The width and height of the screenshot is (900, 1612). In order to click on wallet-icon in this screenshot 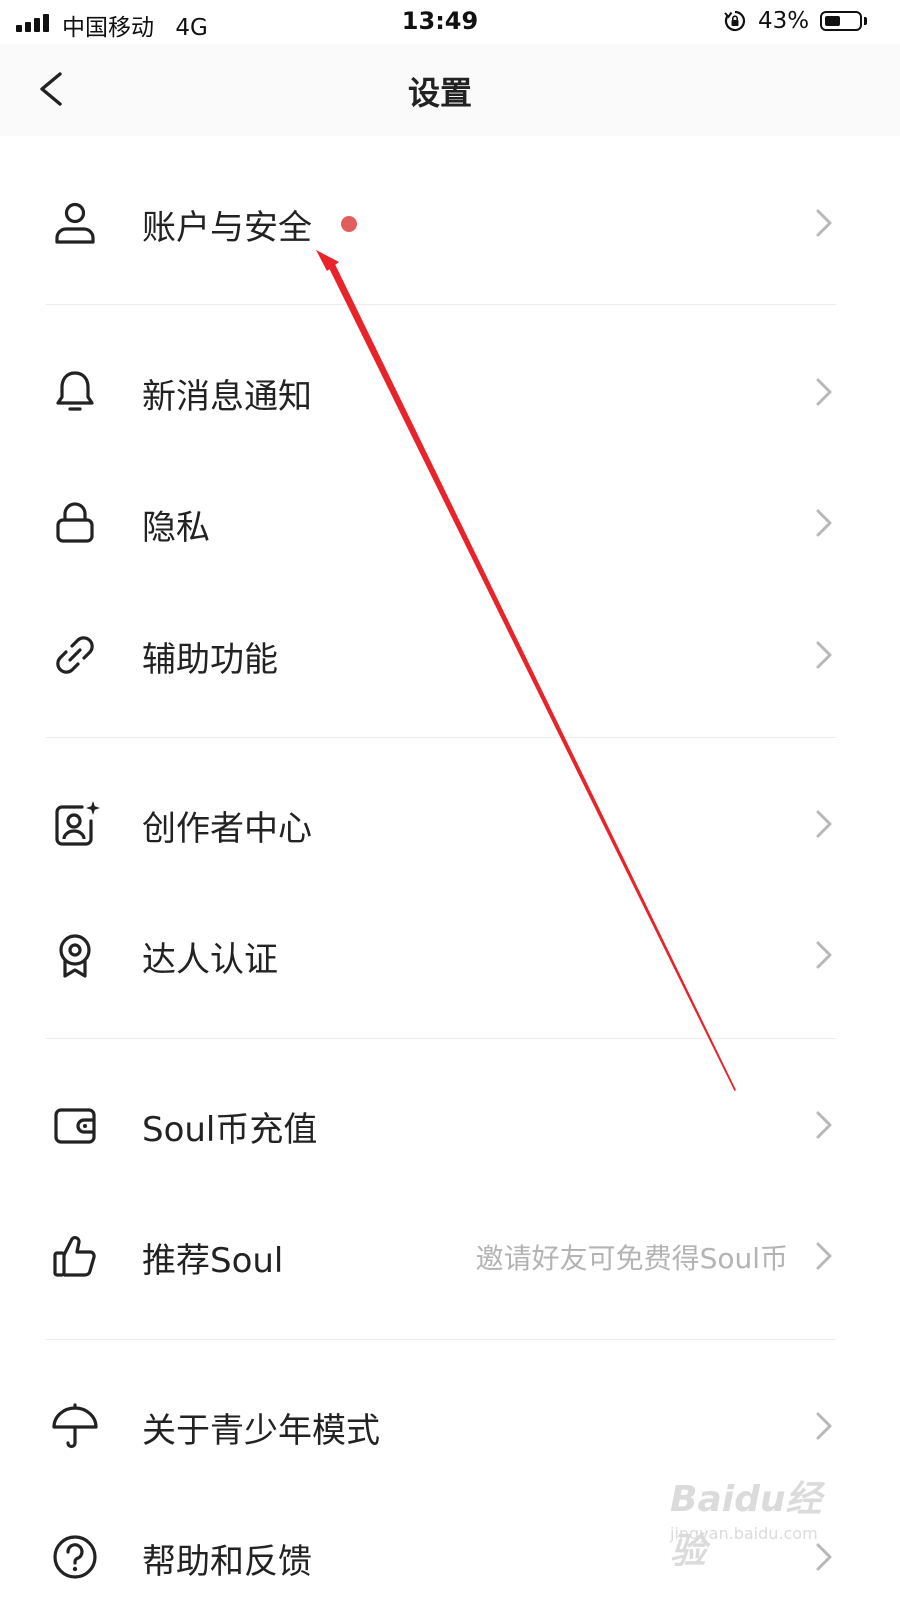, I will do `click(75, 1125)`.